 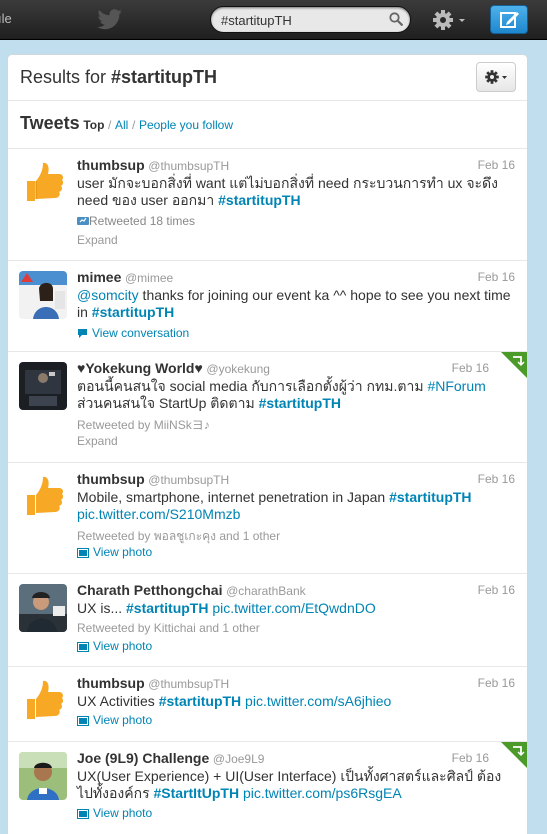 I want to click on tweets-filter-bar: Tweets Top / All / People you follow, so click(x=126, y=125).